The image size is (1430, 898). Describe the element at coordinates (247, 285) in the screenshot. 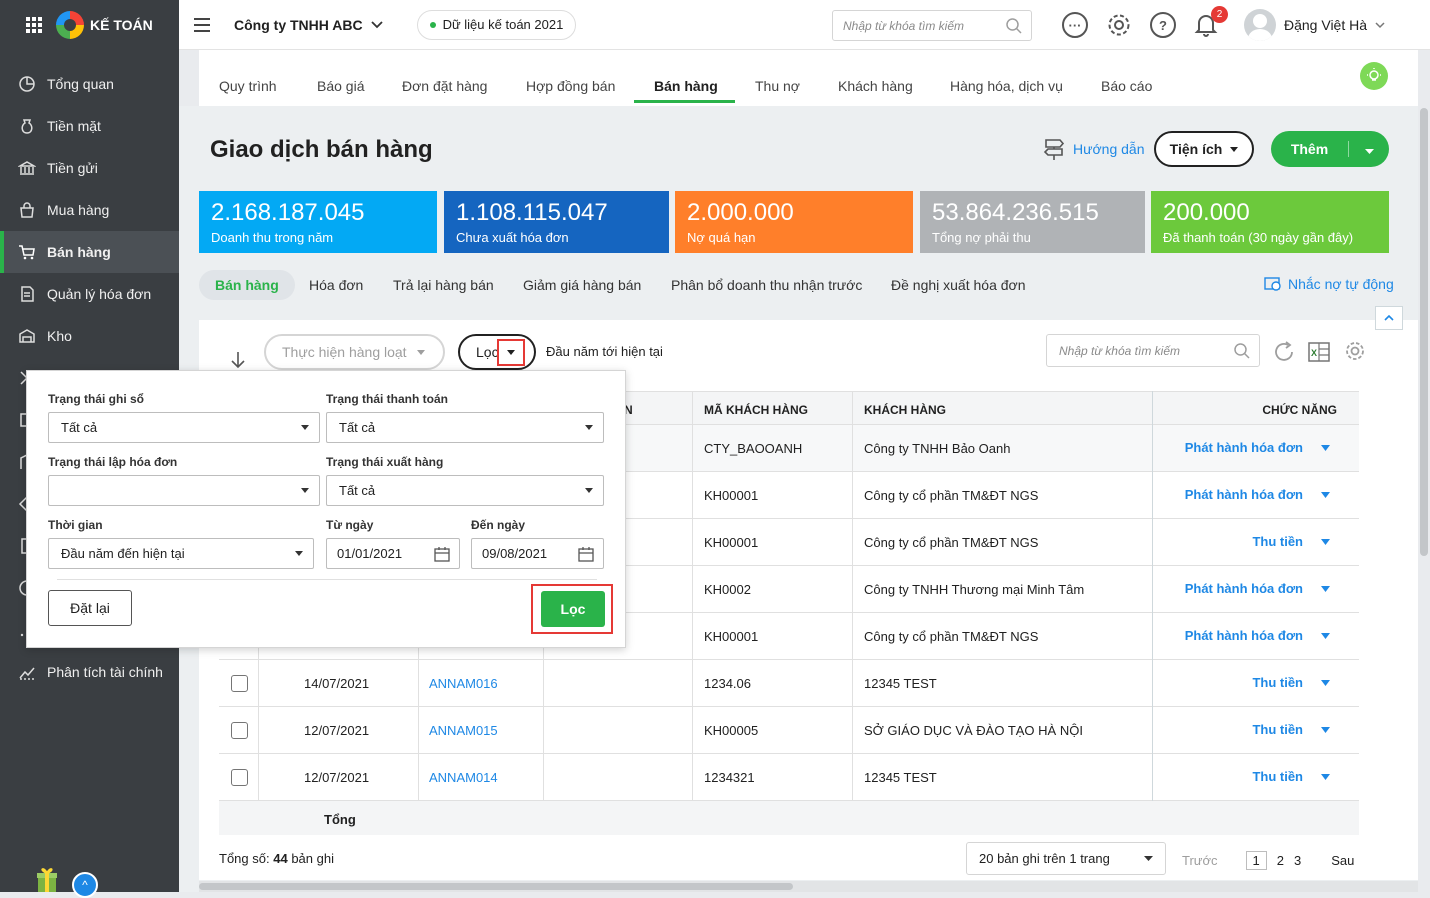

I see `subtab-sales: Bán hàng` at that location.